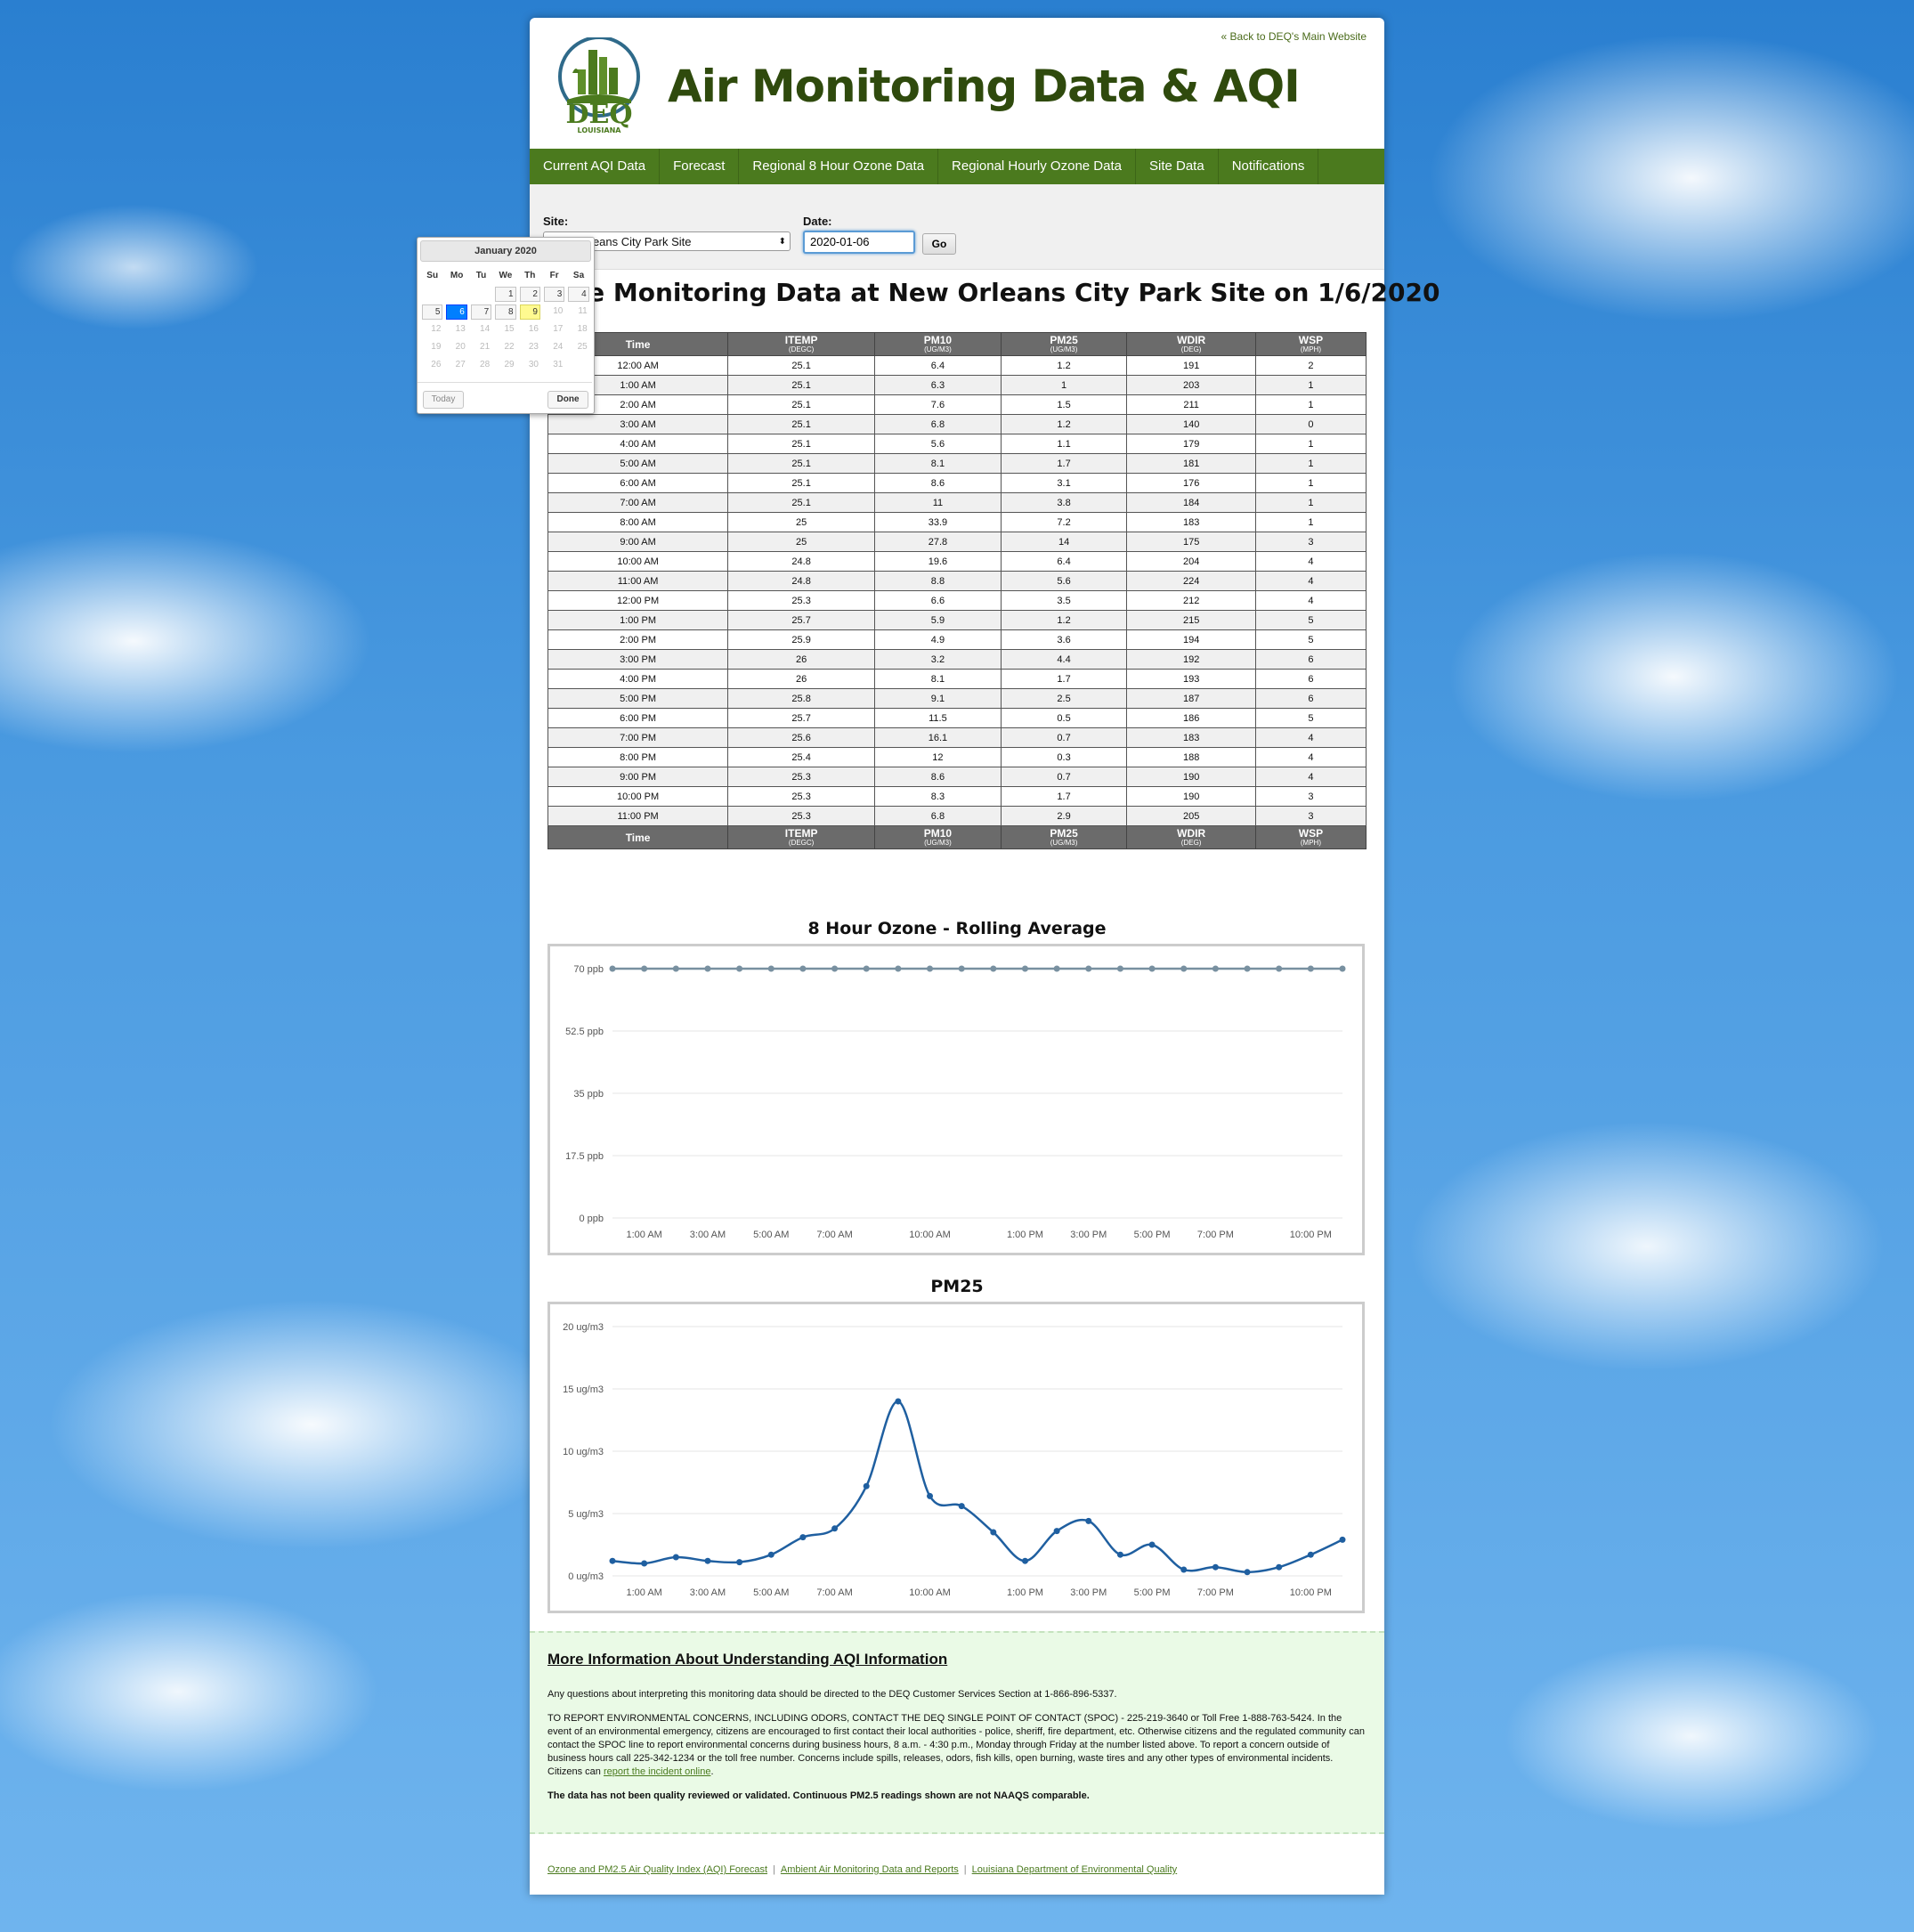  Describe the element at coordinates (1310, 620) in the screenshot. I see `table-cell: 5` at that location.